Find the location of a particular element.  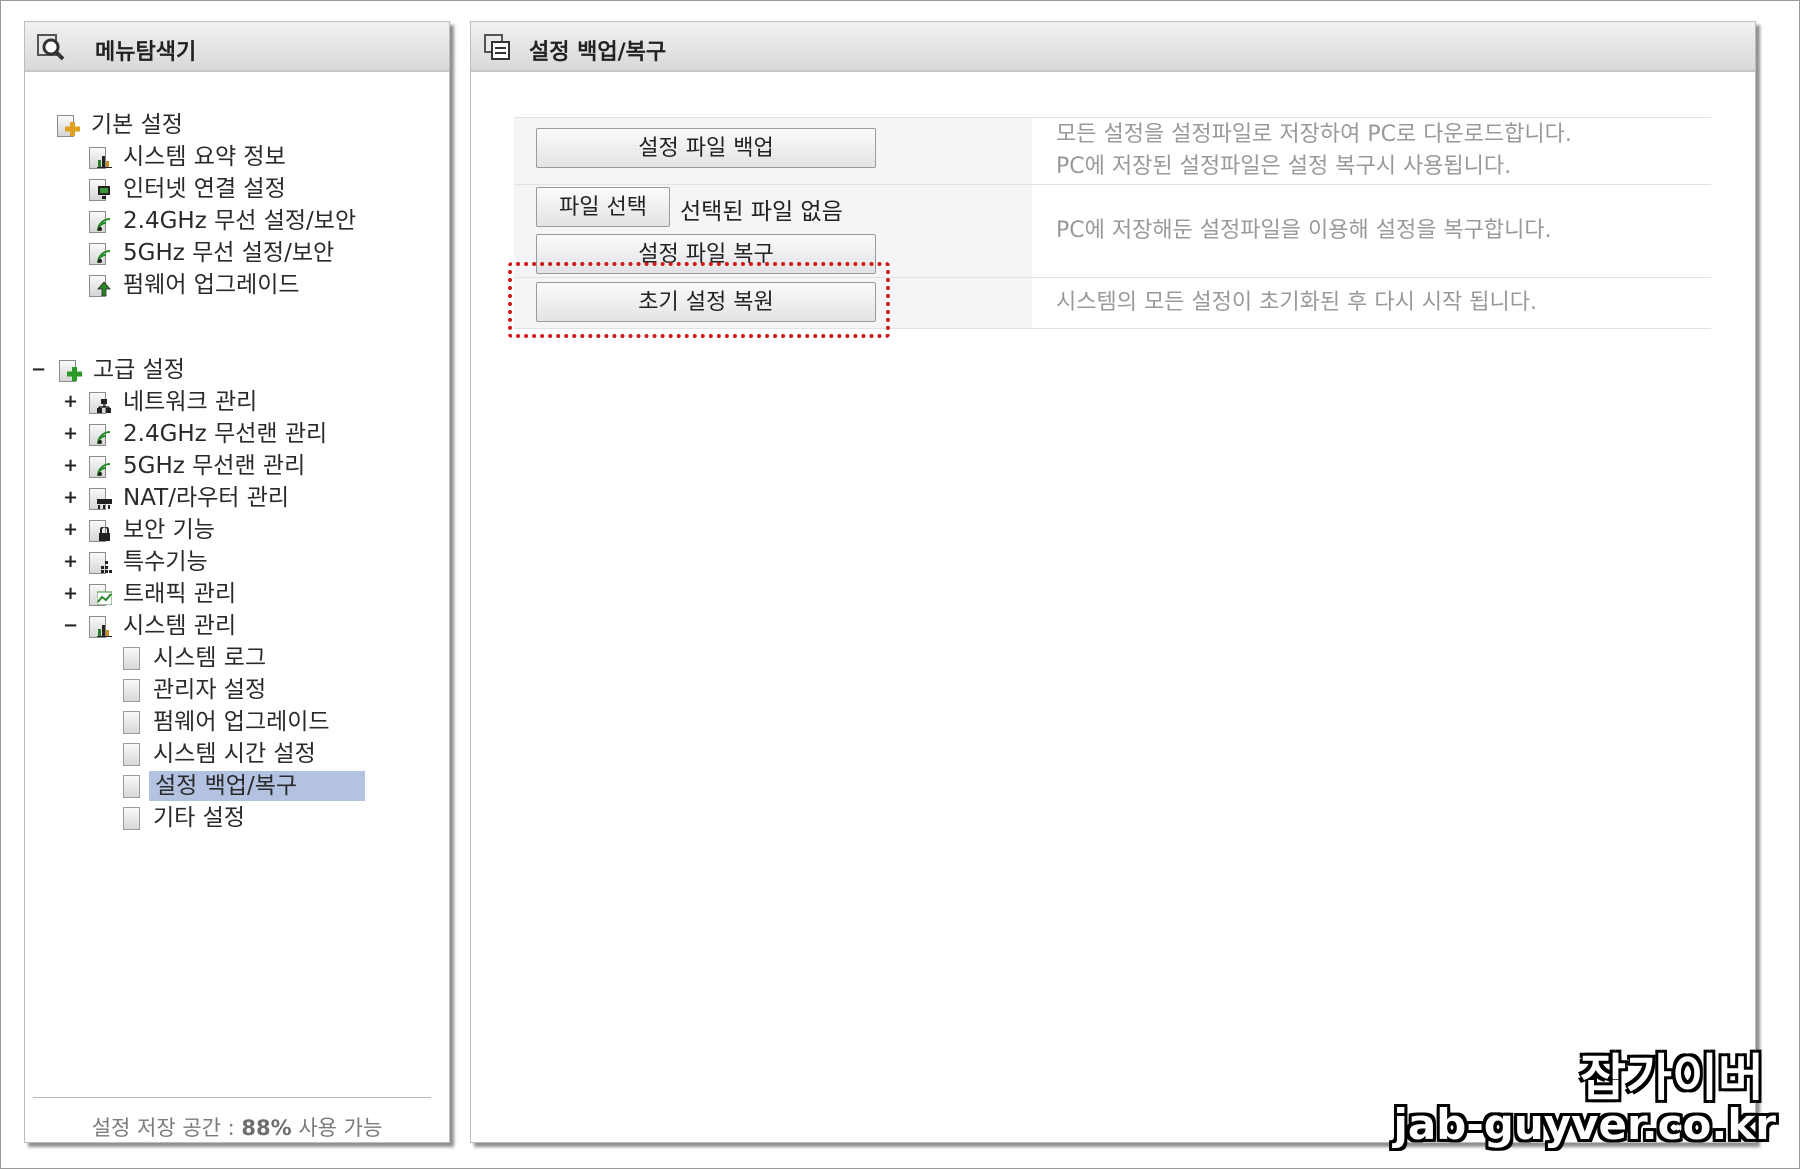

factory-reset-button: 초기 설정 복원 is located at coordinates (706, 302).